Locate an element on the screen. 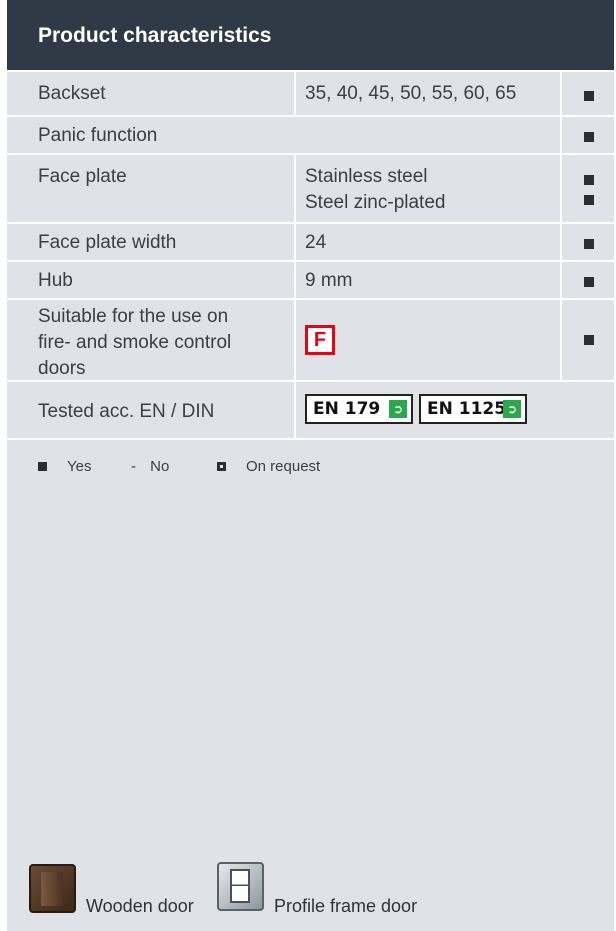 The width and height of the screenshot is (616, 931). row-value: Stainless steel Steel zinc-plated is located at coordinates (427, 188).